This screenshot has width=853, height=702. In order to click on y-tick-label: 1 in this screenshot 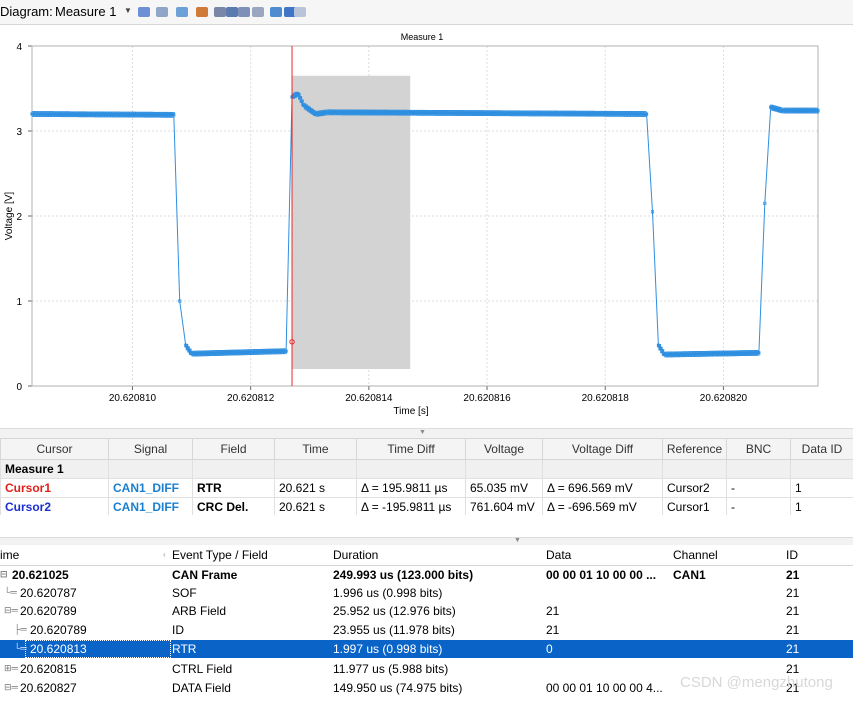, I will do `click(19, 302)`.